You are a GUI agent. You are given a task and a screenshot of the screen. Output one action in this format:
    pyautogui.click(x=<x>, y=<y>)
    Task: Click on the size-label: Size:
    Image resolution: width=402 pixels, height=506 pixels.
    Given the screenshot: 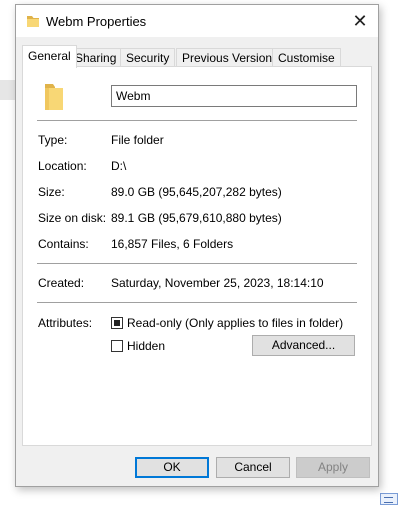 What is the action you would take?
    pyautogui.click(x=51, y=192)
    